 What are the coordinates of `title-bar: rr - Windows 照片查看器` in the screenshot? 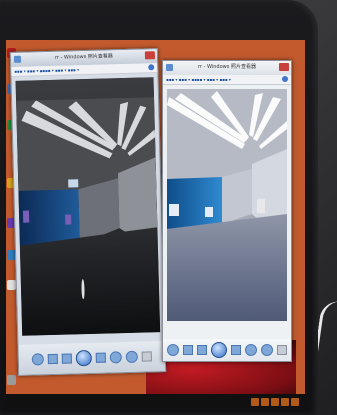 It's located at (227, 68).